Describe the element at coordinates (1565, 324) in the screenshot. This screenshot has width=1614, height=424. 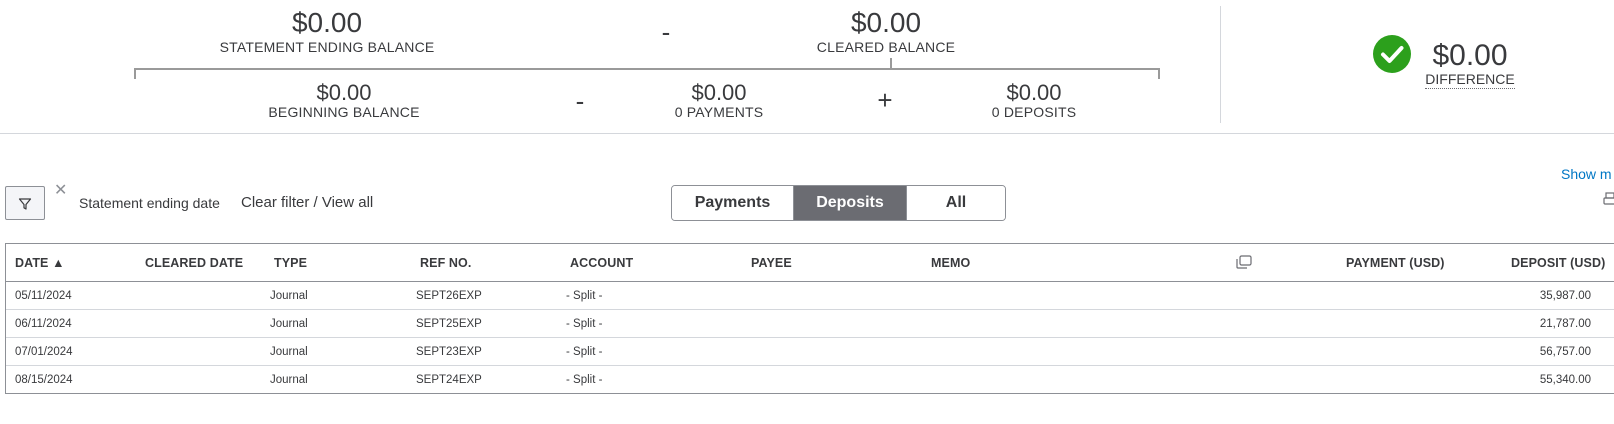
I see `cell-deposit: 21,787.00` at that location.